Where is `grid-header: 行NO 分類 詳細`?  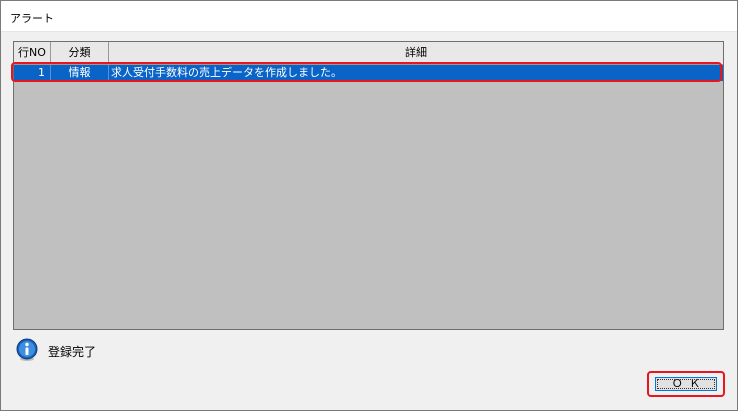
grid-header: 行NO 分類 詳細 is located at coordinates (368, 53).